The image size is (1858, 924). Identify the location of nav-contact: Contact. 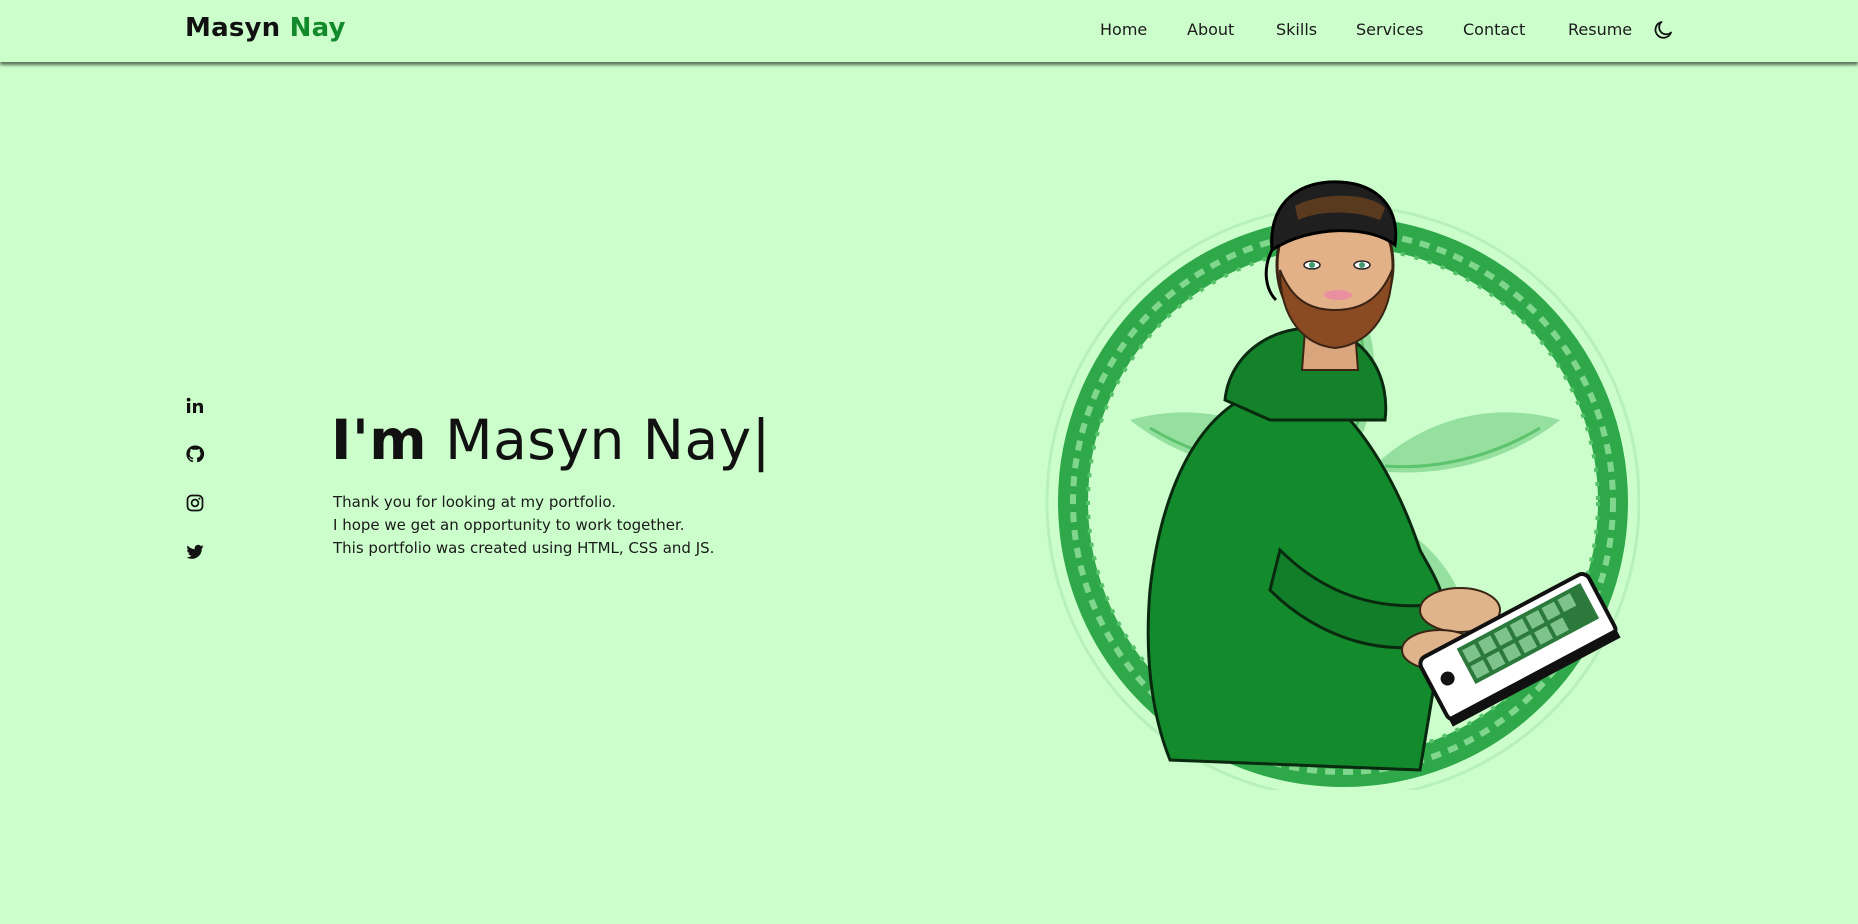
(1494, 29).